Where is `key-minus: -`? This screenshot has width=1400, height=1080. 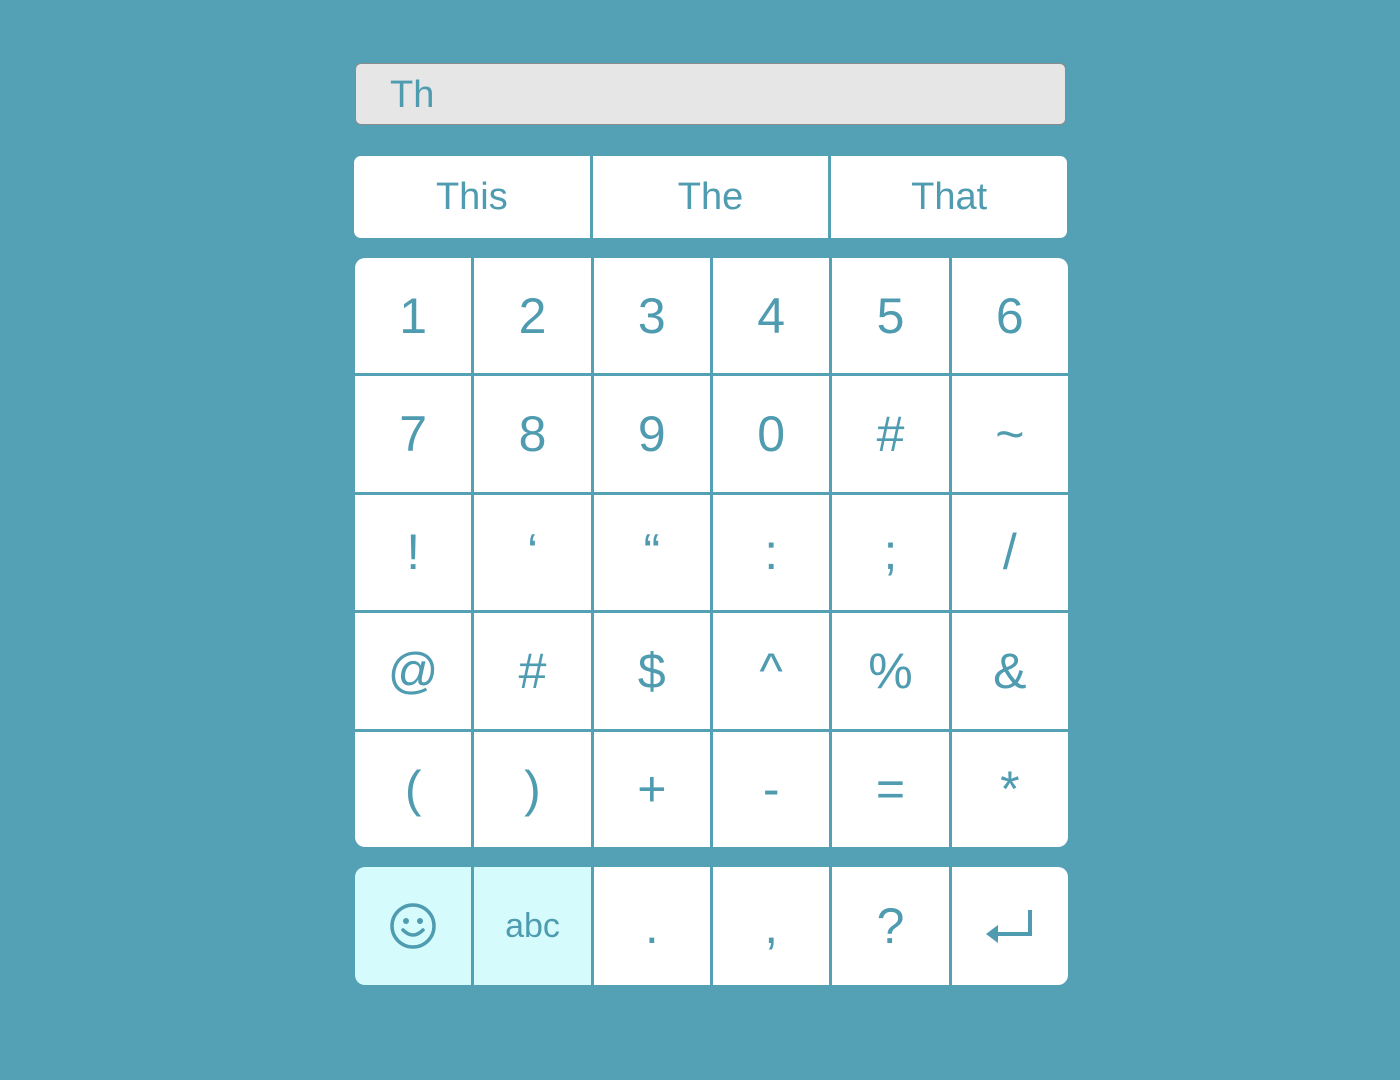 key-minus: - is located at coordinates (771, 789).